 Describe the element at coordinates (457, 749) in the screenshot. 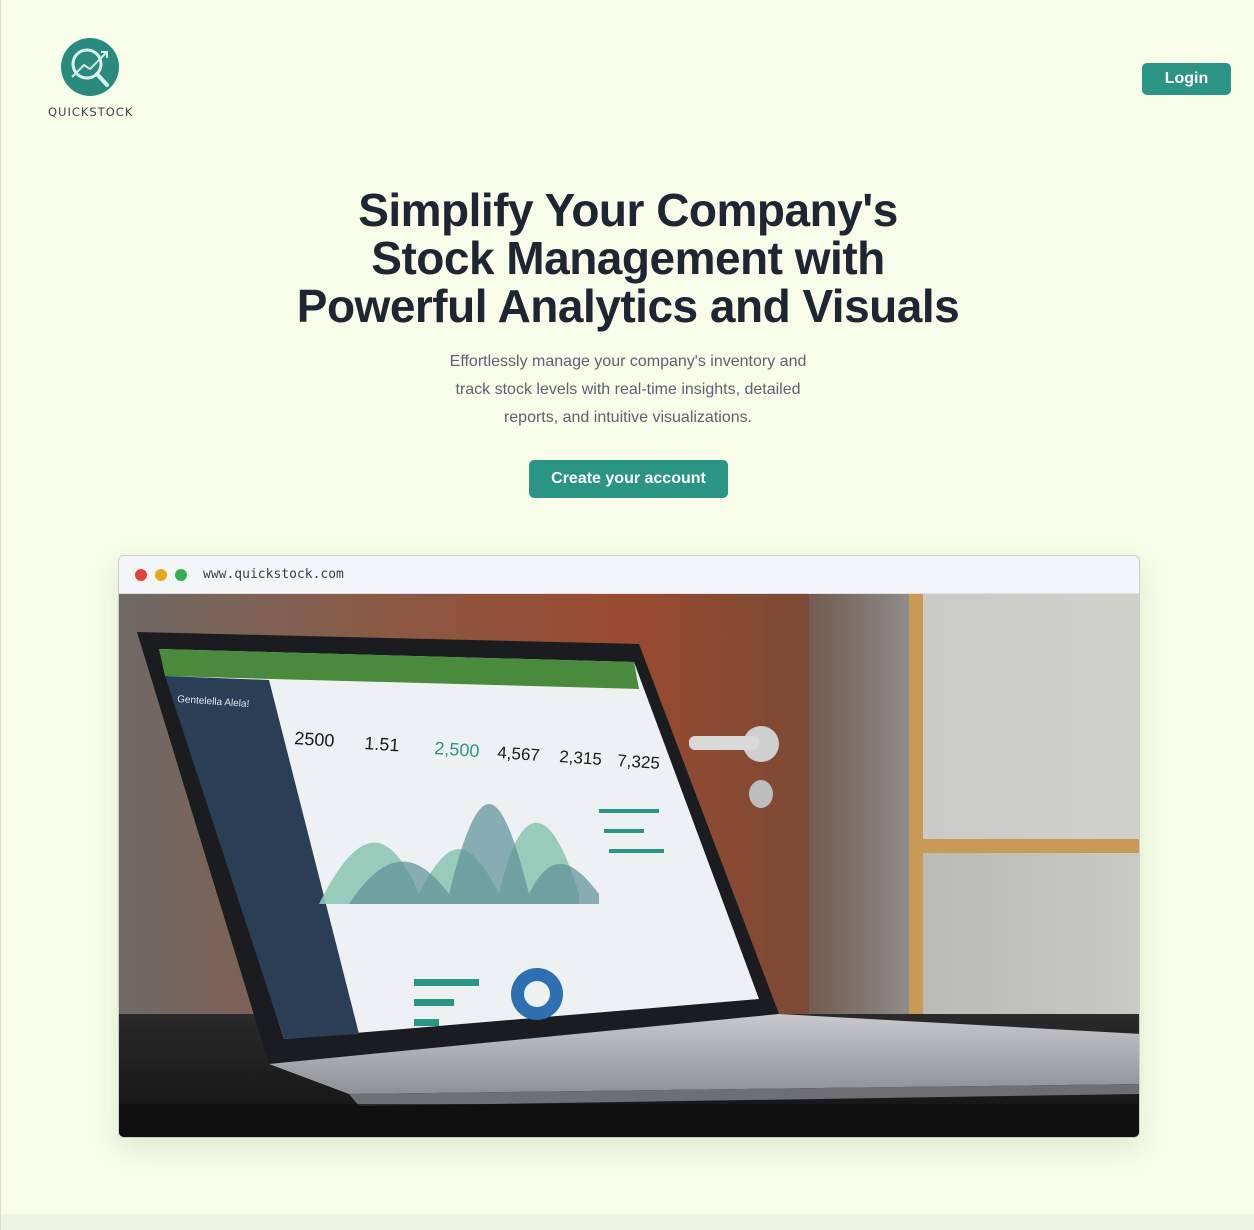

I see `stat-value: 2,500` at that location.